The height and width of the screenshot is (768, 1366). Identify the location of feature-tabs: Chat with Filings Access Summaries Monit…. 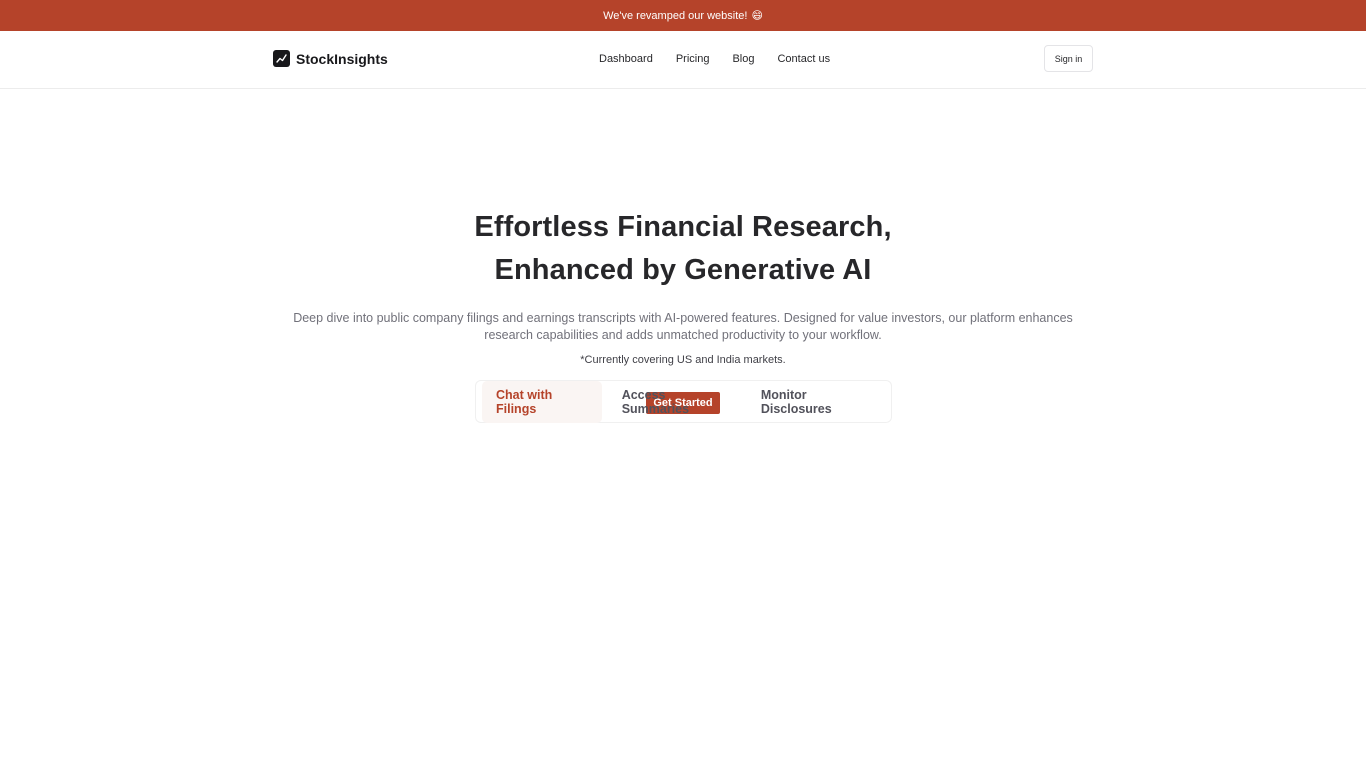
(683, 401).